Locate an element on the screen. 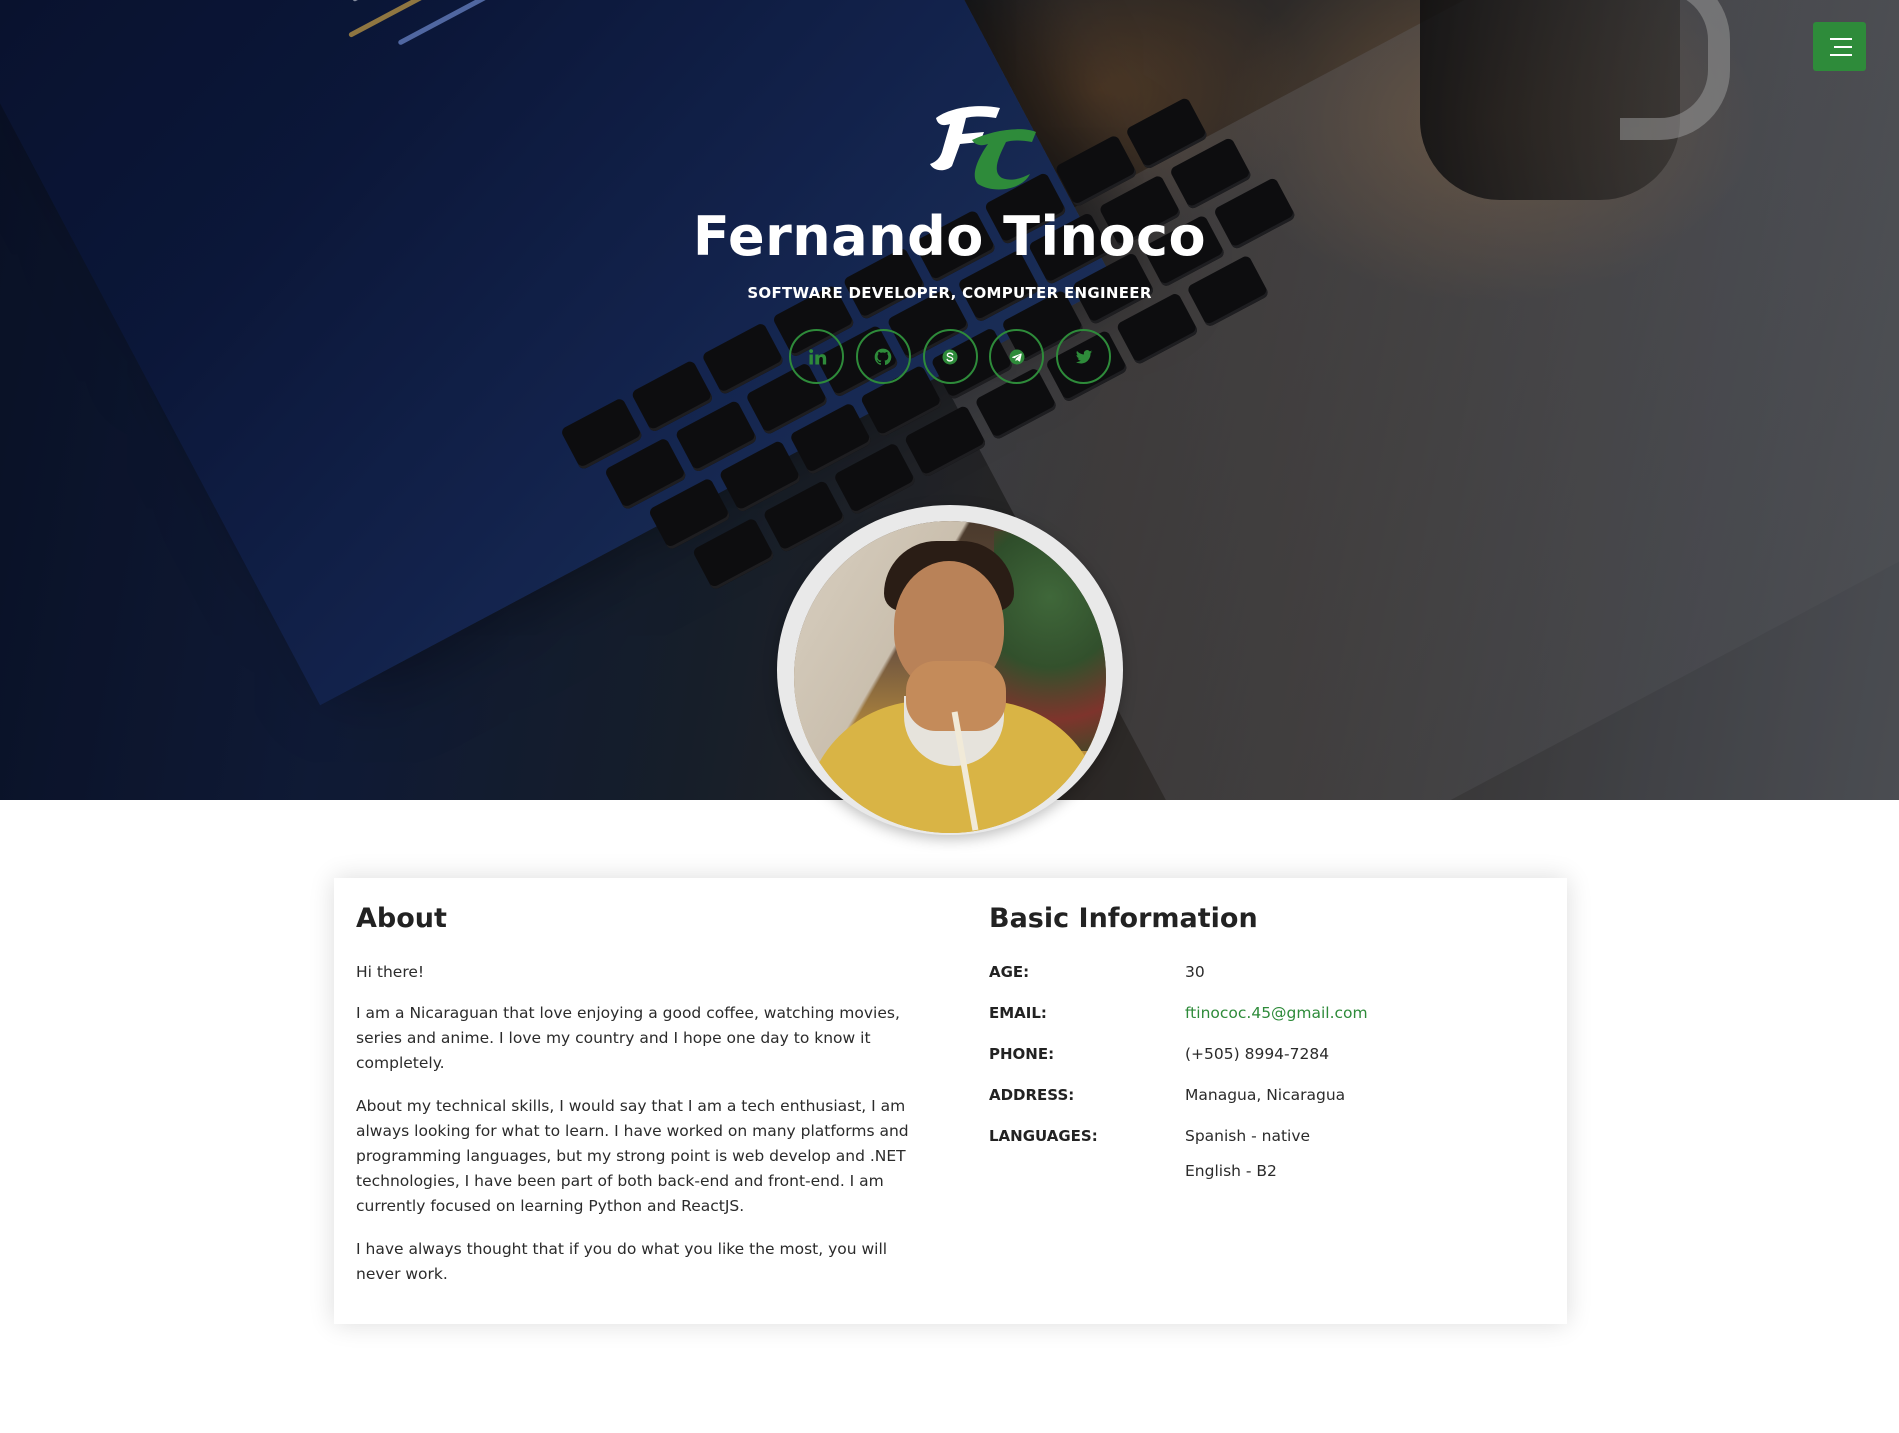 The image size is (1899, 1433). github-icon is located at coordinates (883, 356).